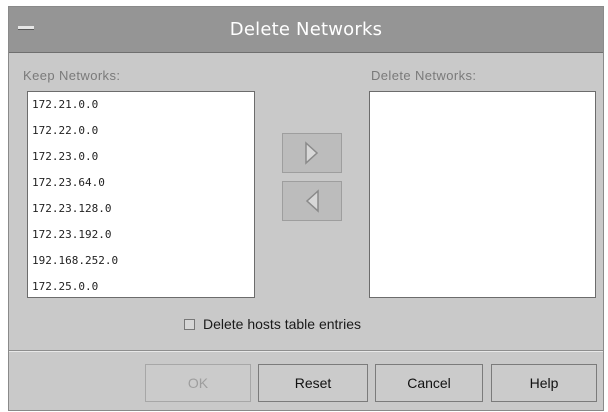 This screenshot has width=608, height=412. I want to click on list-item: 172.23.128.0, so click(141, 209).